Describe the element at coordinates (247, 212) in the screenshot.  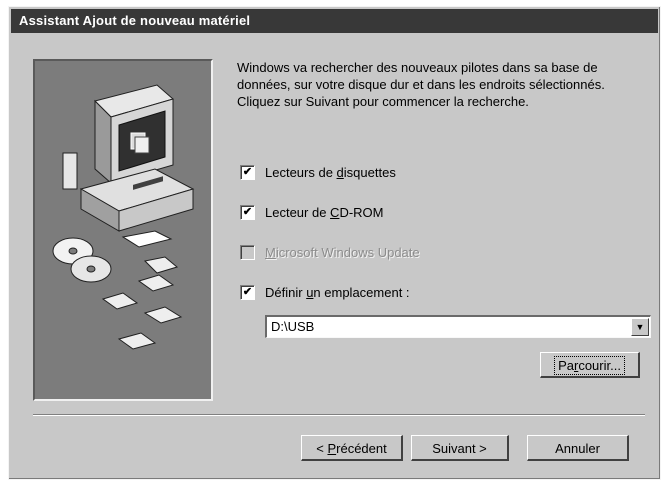
I see `cdrom-checkbox: ✔` at that location.